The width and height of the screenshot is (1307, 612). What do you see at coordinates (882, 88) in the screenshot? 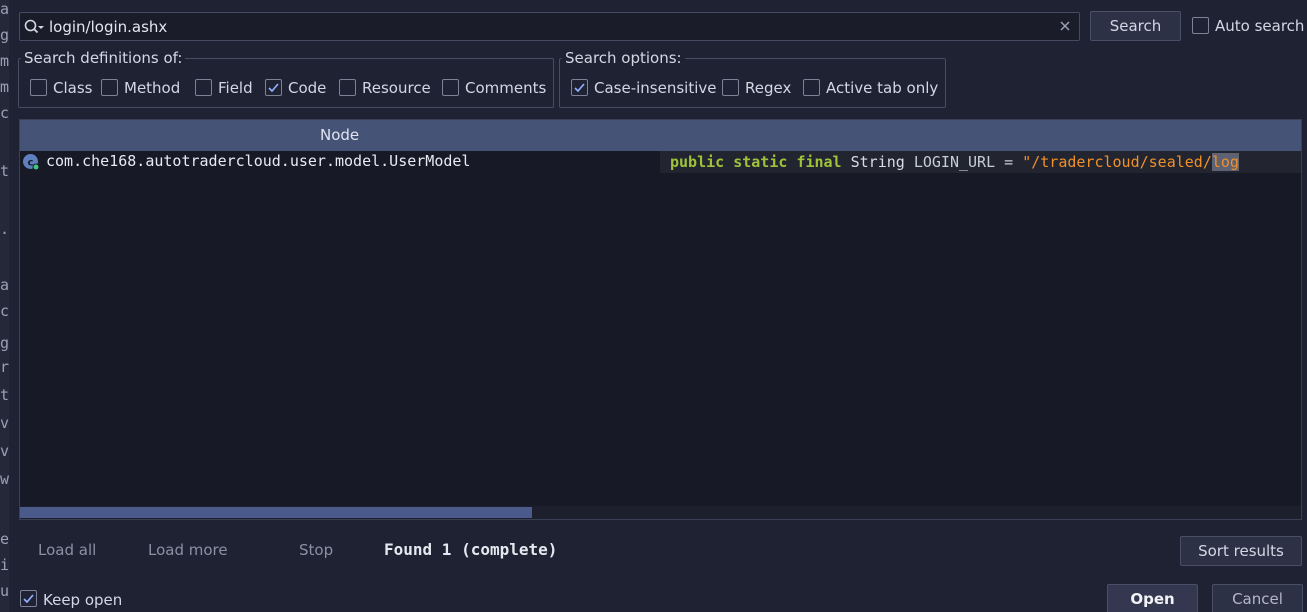
I see `active-tab-only-label: Active tab only` at bounding box center [882, 88].